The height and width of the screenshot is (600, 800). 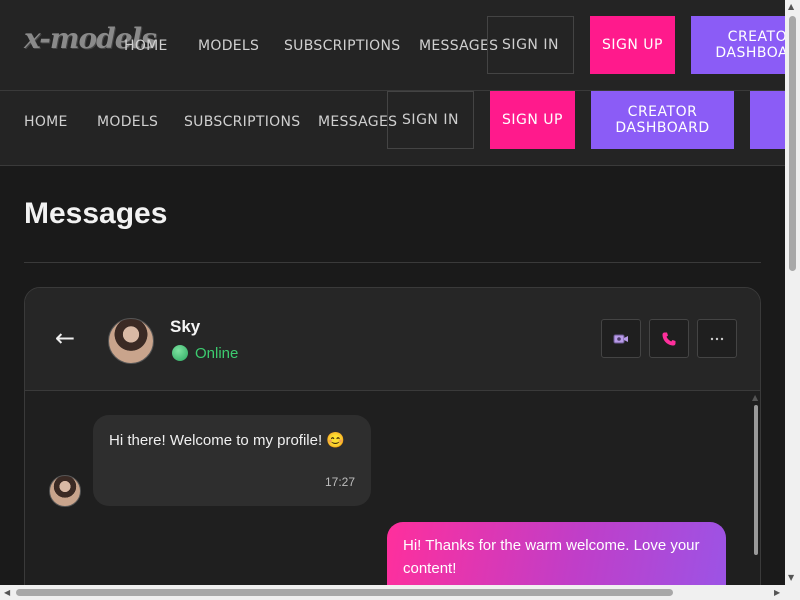 I want to click on sign-in-button-2: SIGN IN, so click(x=430, y=120).